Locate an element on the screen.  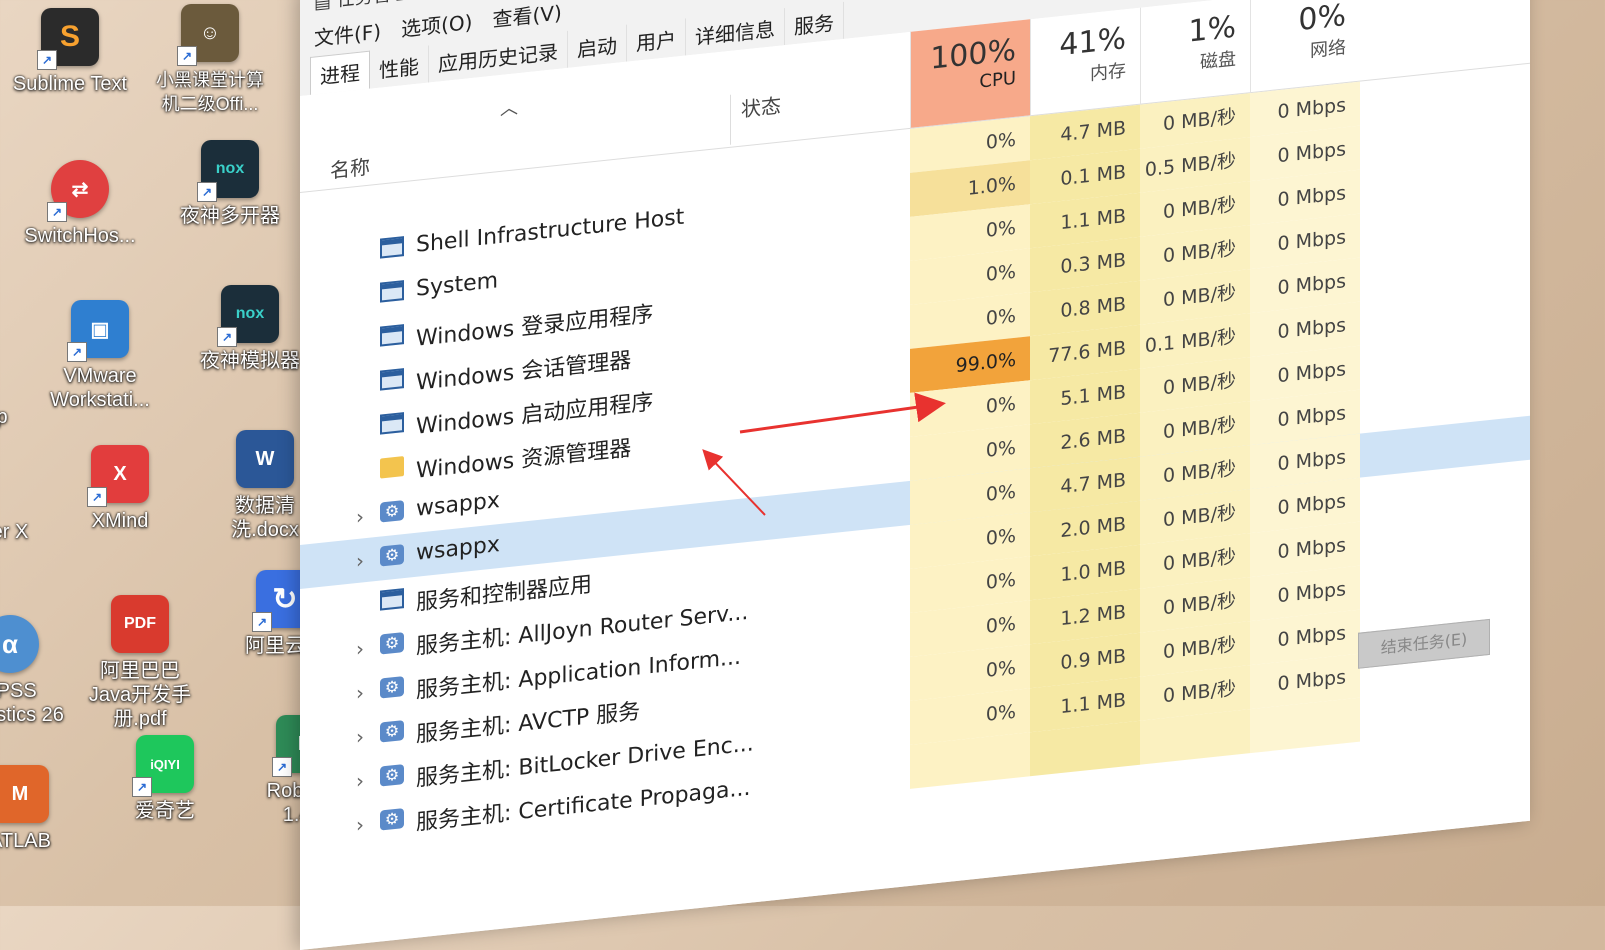
desktop-icon-pdf: PDF 阿里巴巴Java开发手册.pdf is located at coordinates (140, 663).